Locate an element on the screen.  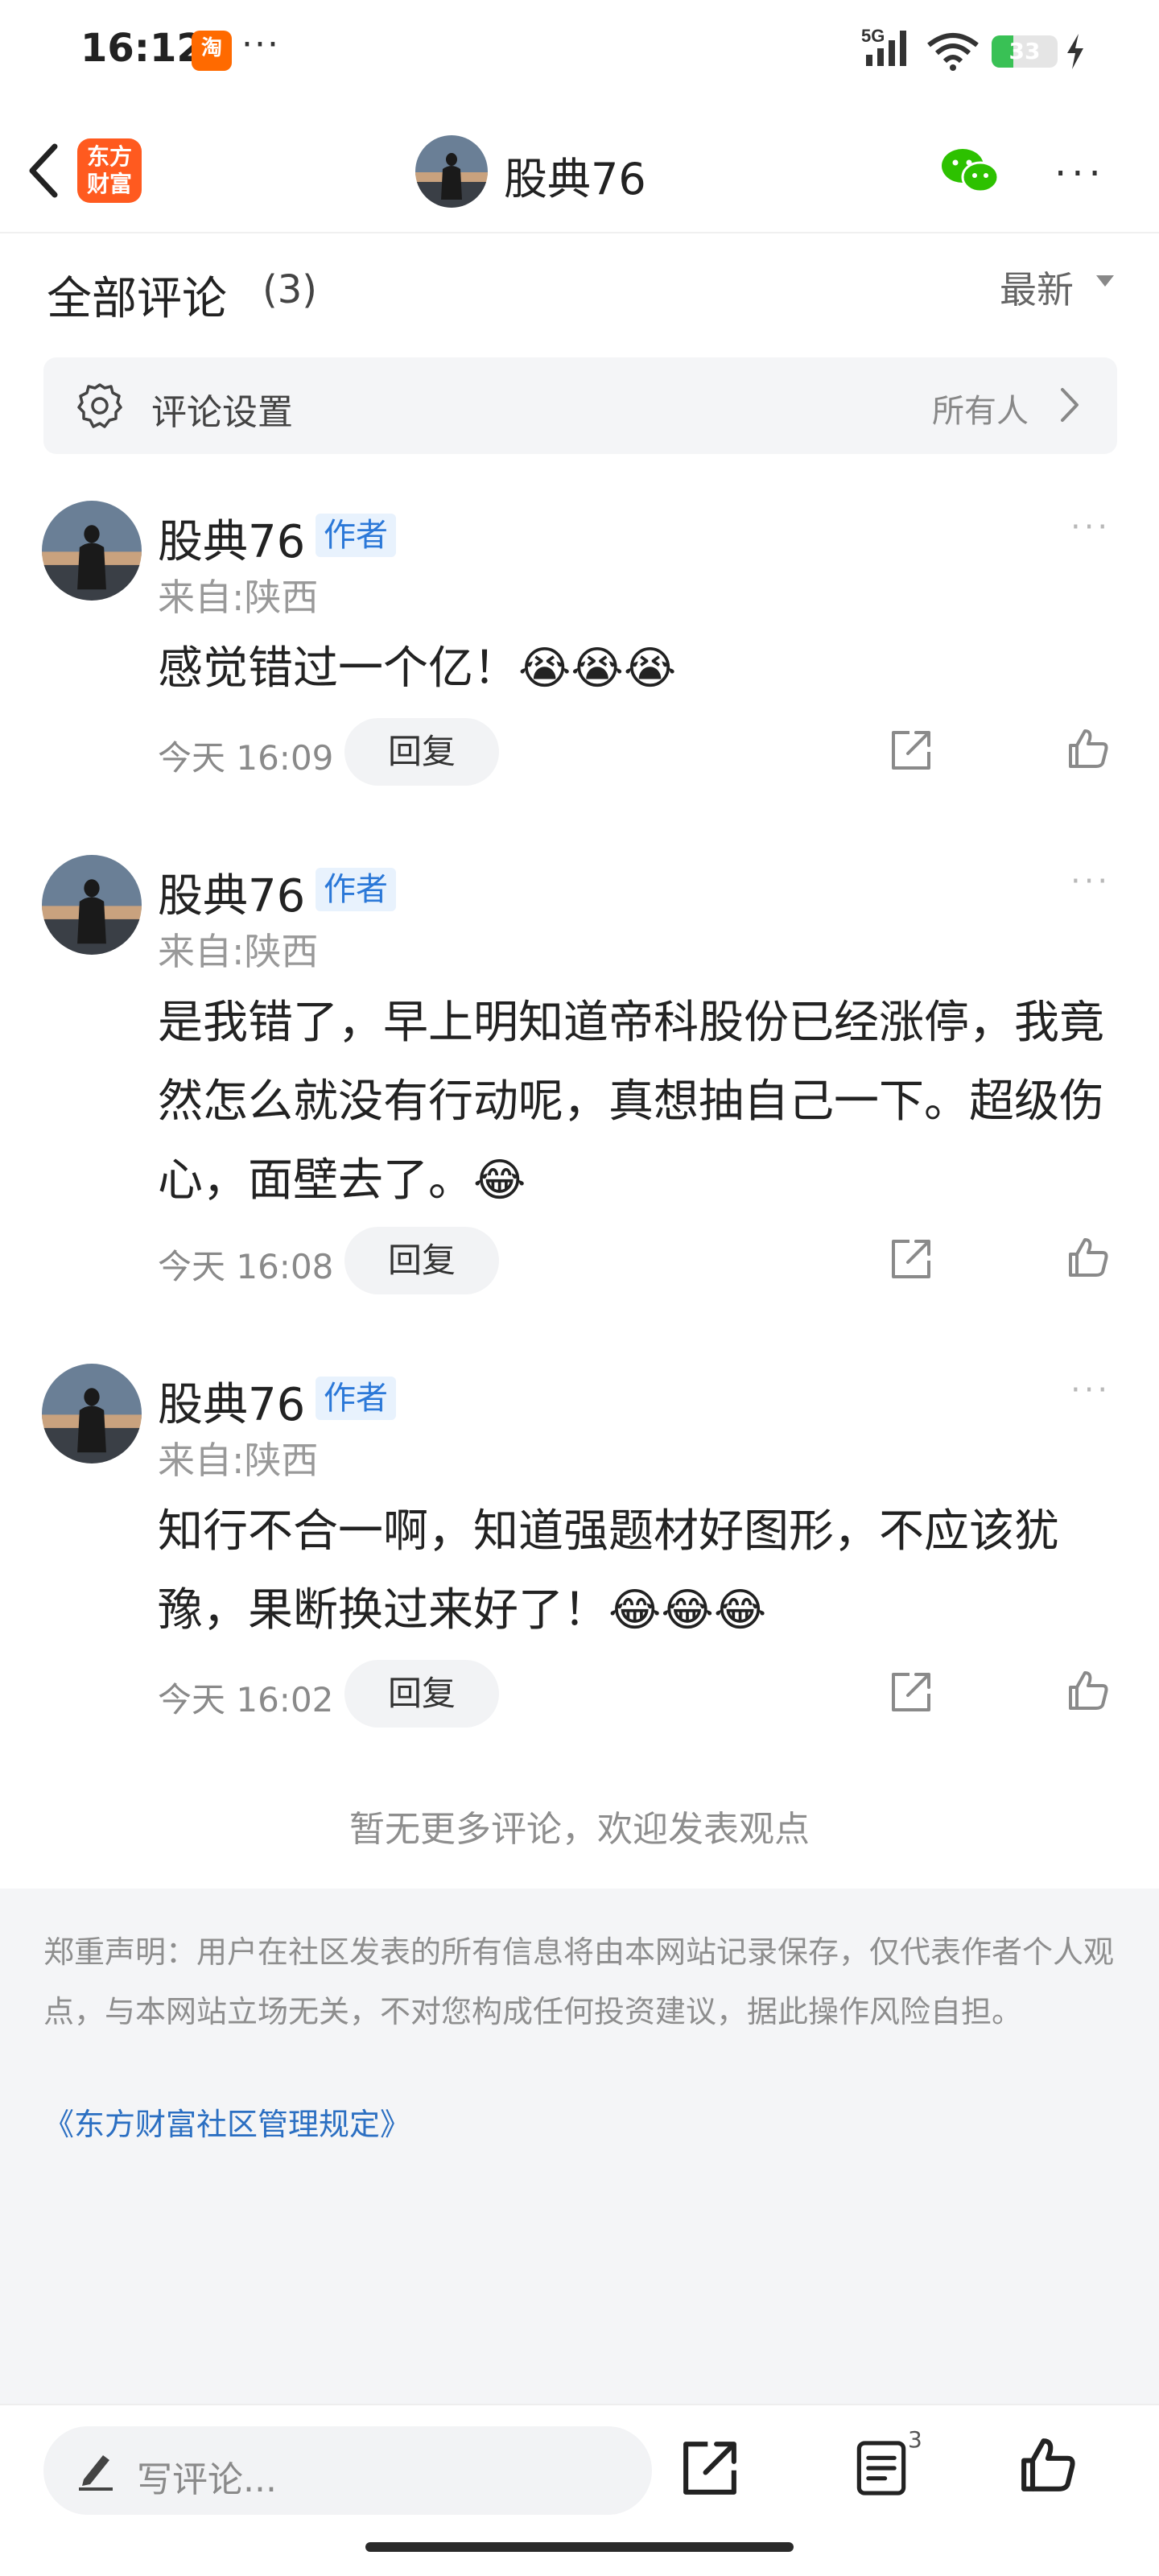
wifi-icon is located at coordinates (953, 52).